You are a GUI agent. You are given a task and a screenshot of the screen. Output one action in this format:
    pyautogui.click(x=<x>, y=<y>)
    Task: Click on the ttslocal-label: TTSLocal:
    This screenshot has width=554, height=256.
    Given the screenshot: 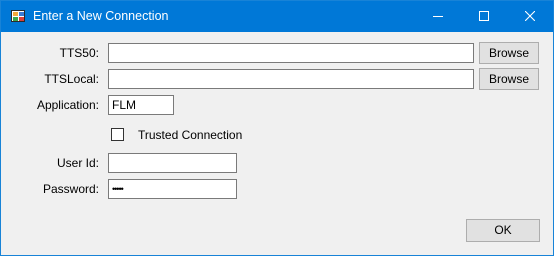 What is the action you would take?
    pyautogui.click(x=71, y=79)
    